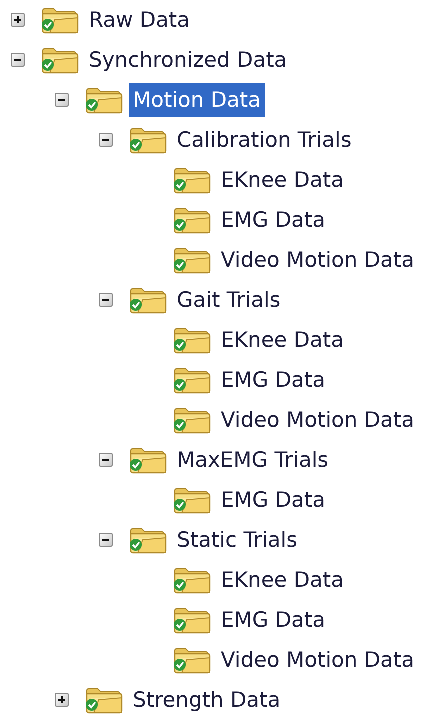  I want to click on tree-item: Static Trials, so click(237, 540).